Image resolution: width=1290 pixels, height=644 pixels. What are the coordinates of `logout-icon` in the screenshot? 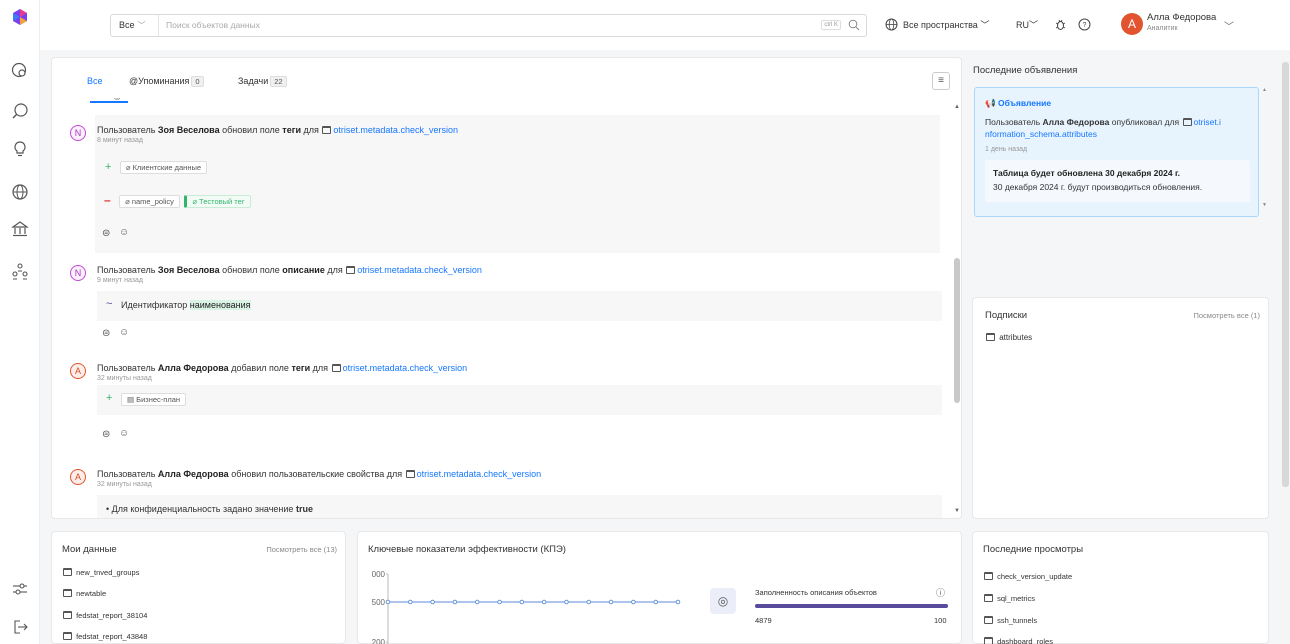 It's located at (20, 627).